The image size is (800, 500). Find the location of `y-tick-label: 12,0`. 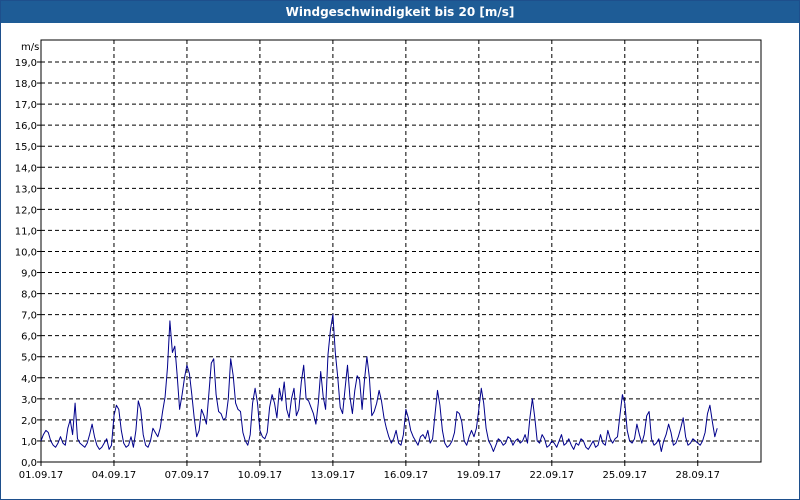

y-tick-label: 12,0 is located at coordinates (26, 210).